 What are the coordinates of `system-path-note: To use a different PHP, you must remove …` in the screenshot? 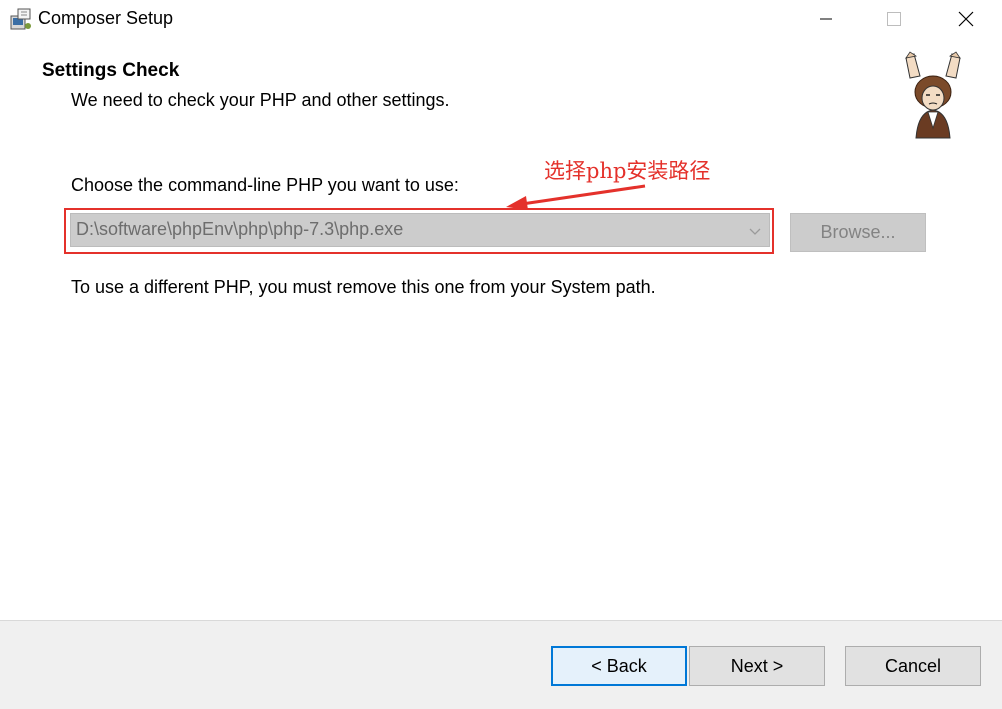 It's located at (363, 287).